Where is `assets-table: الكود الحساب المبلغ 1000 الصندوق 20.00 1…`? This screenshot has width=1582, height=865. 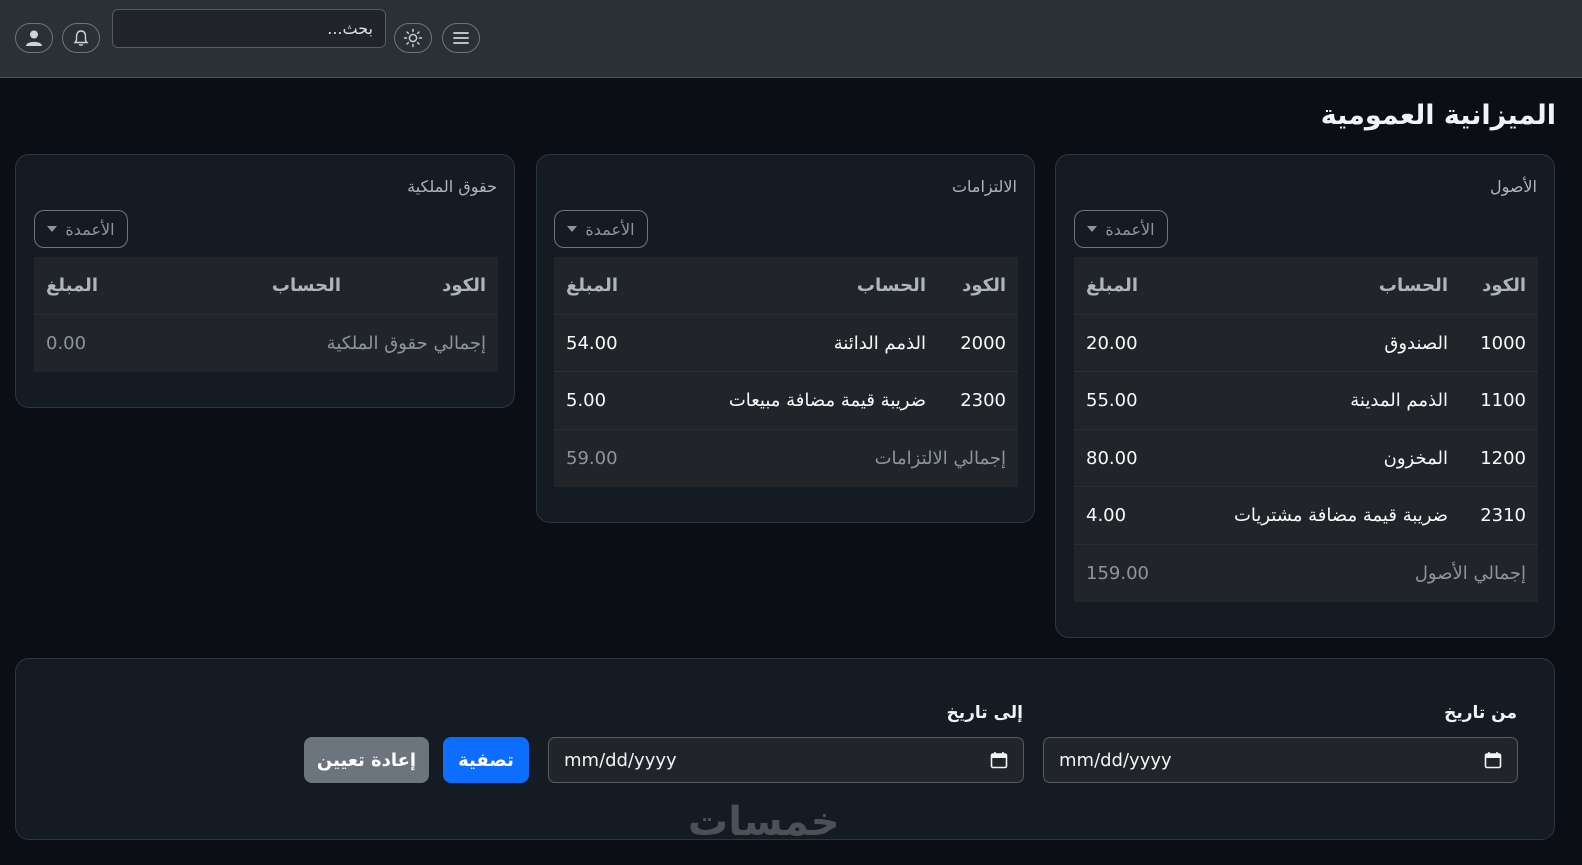 assets-table: الكود الحساب المبلغ 1000 الصندوق 20.00 1… is located at coordinates (1306, 429).